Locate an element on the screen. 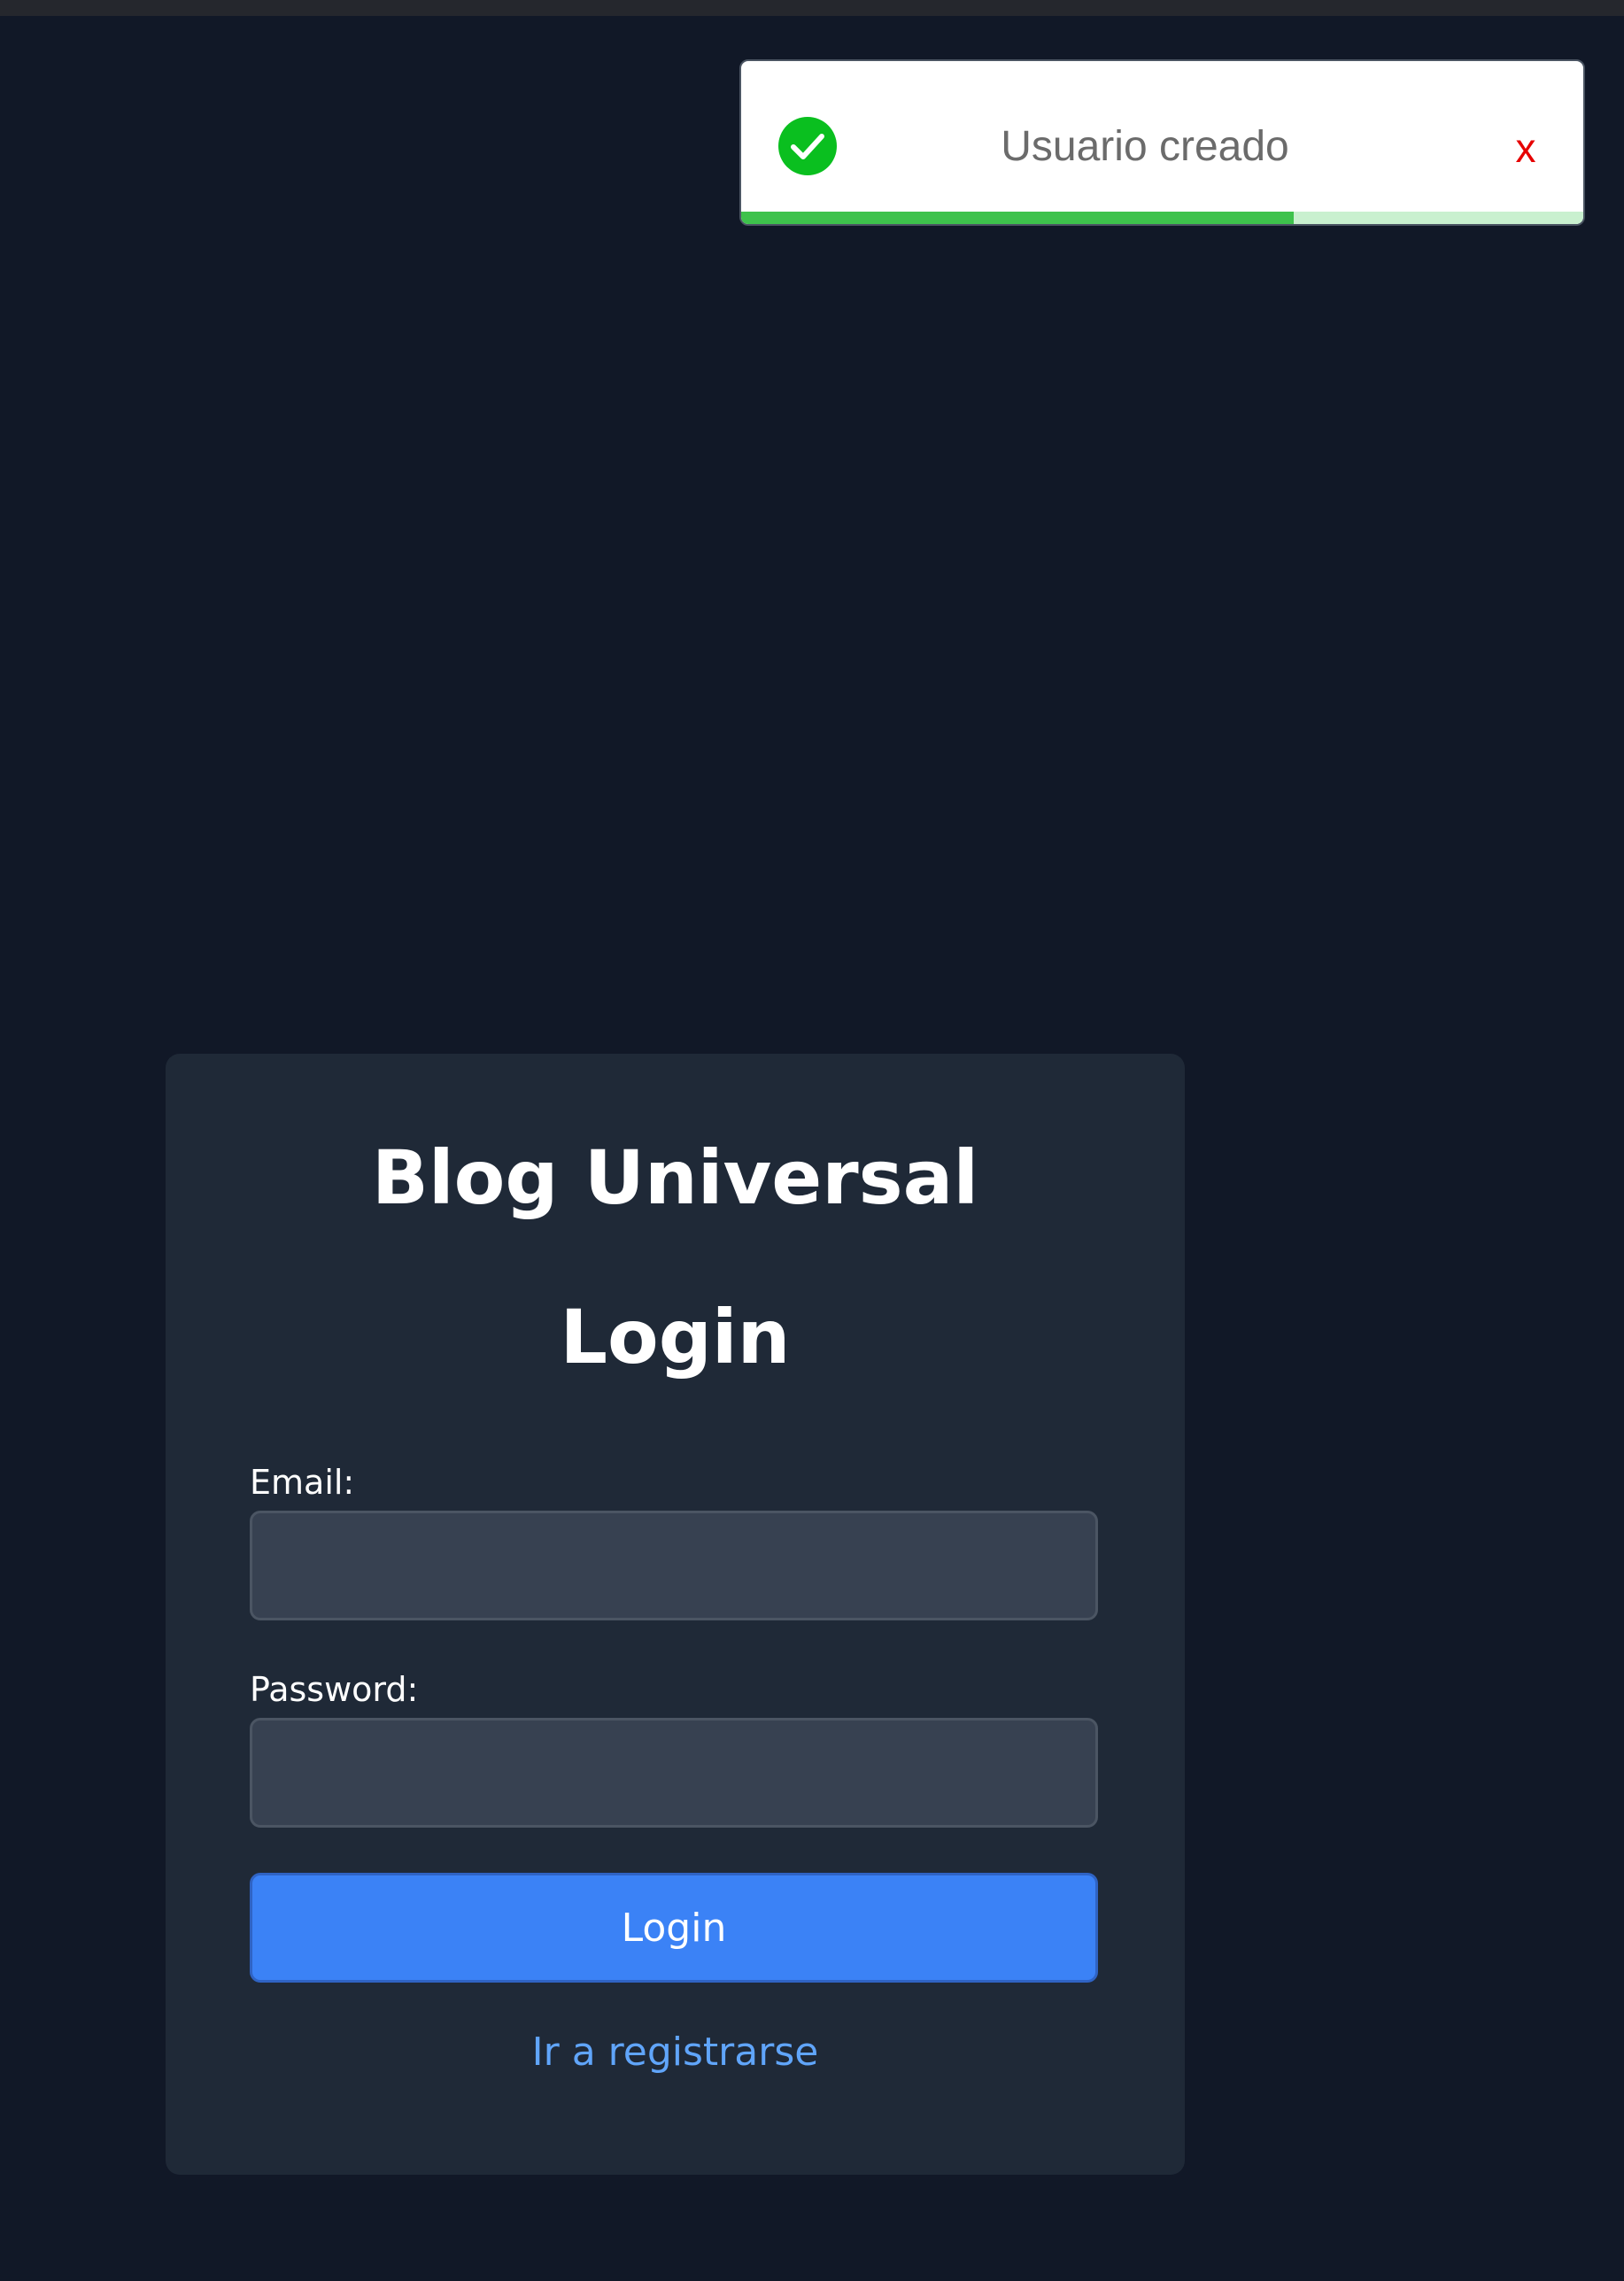  login-heading: Login is located at coordinates (676, 1337).